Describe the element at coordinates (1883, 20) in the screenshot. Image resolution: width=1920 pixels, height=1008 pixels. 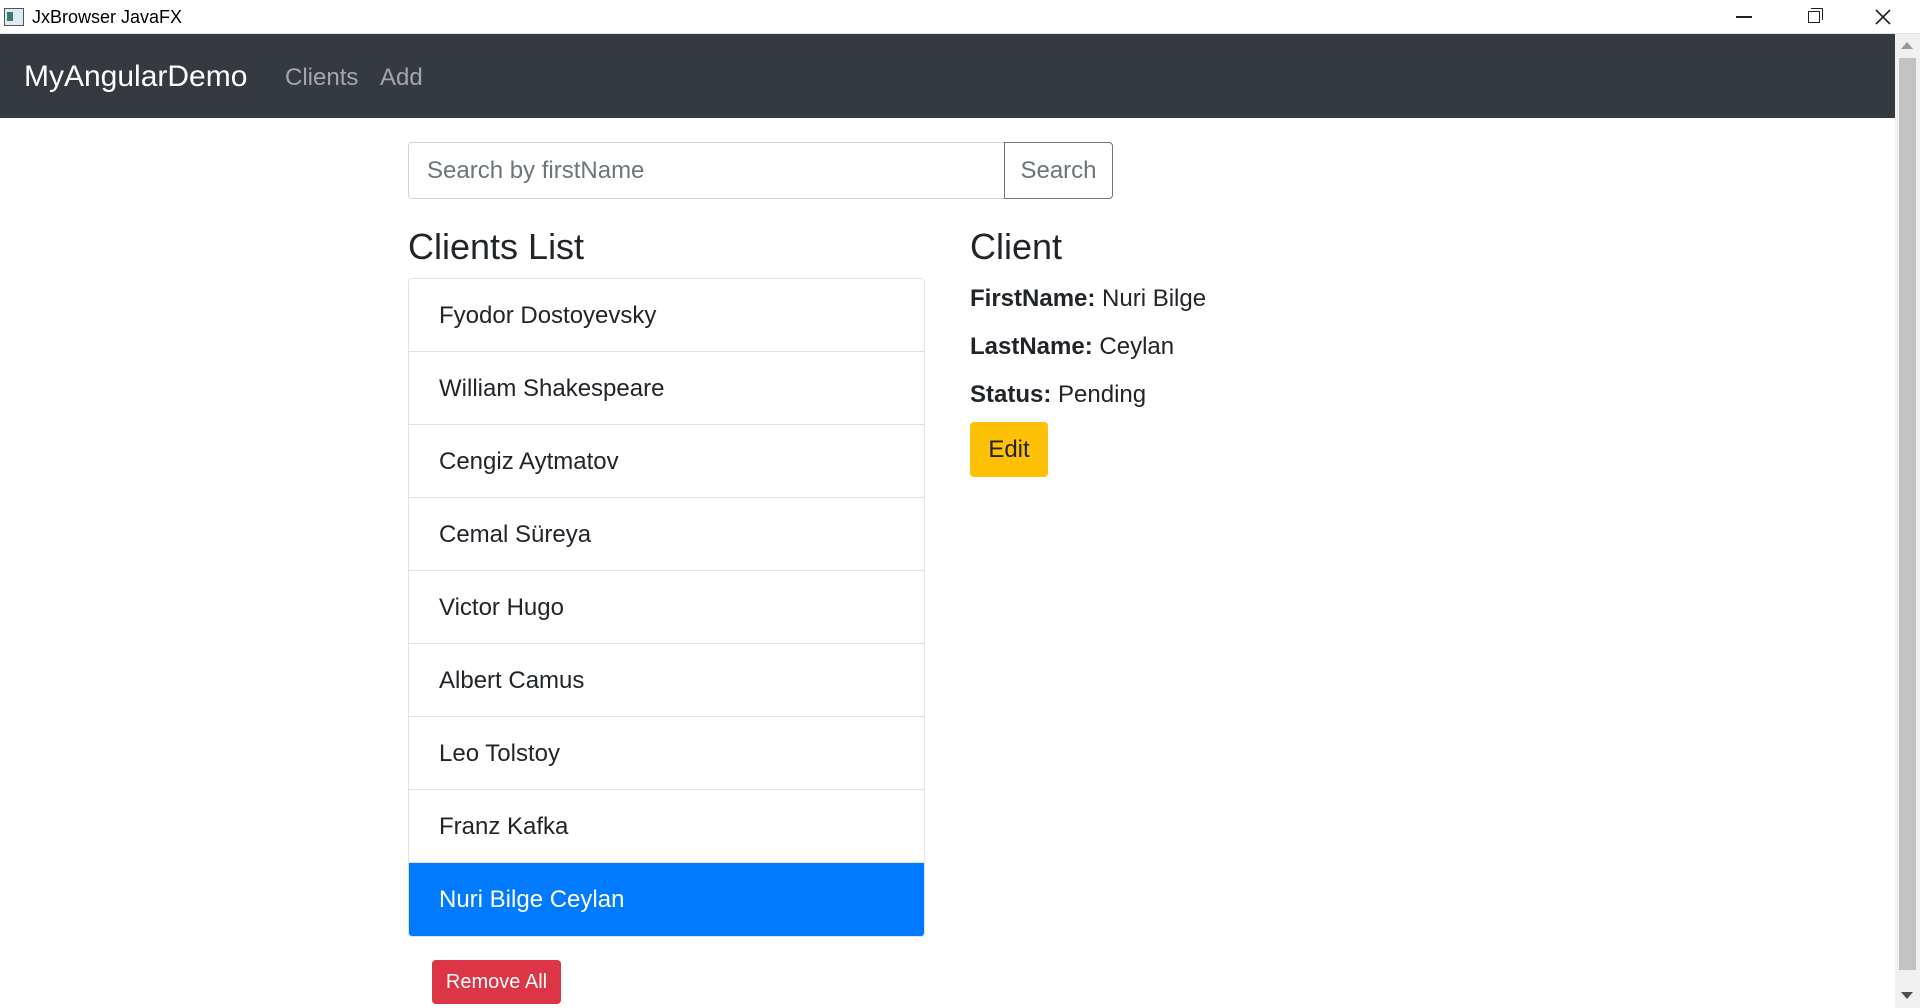
I see `close-icon` at that location.